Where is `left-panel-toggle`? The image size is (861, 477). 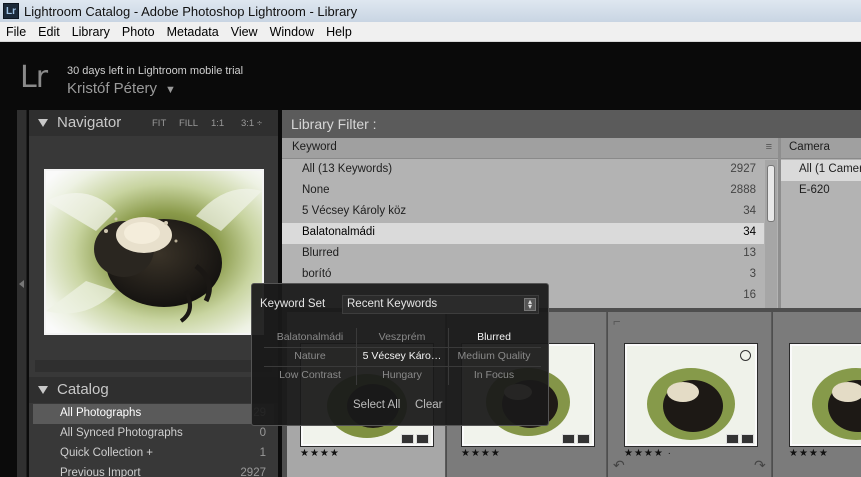
left-panel-toggle is located at coordinates (22, 293).